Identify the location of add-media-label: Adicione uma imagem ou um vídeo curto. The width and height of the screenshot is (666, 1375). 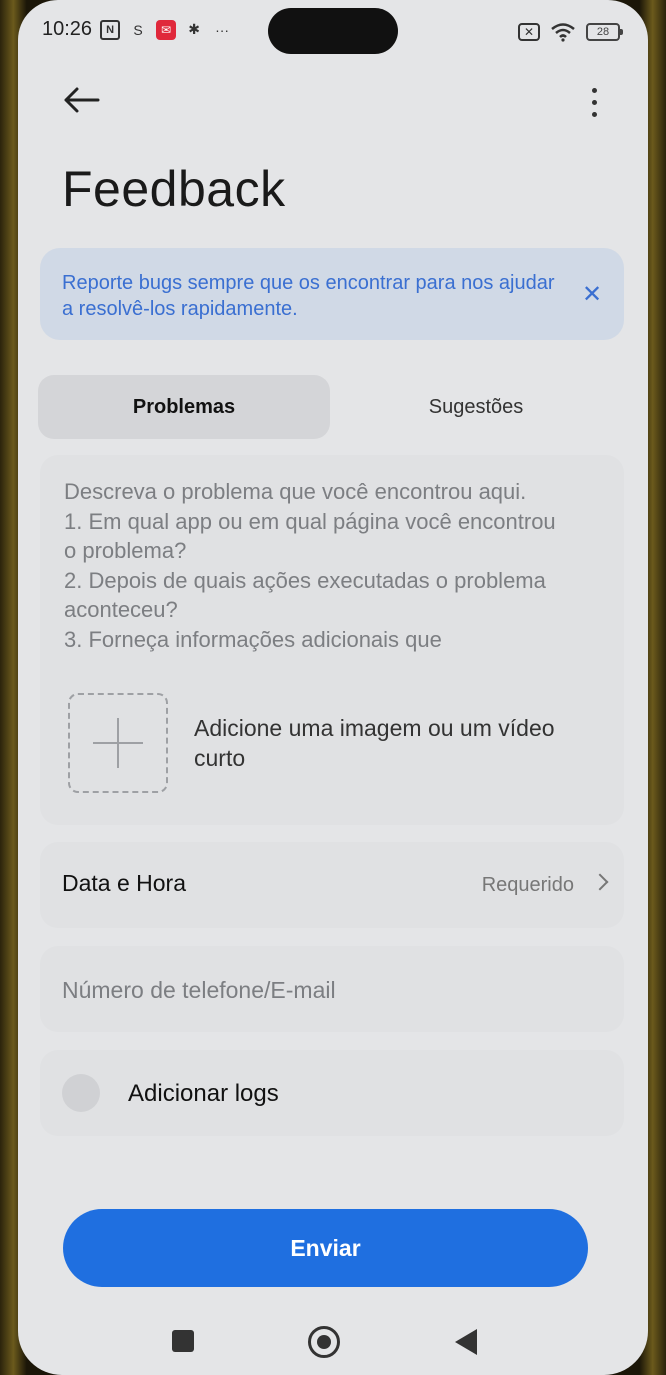
(374, 743).